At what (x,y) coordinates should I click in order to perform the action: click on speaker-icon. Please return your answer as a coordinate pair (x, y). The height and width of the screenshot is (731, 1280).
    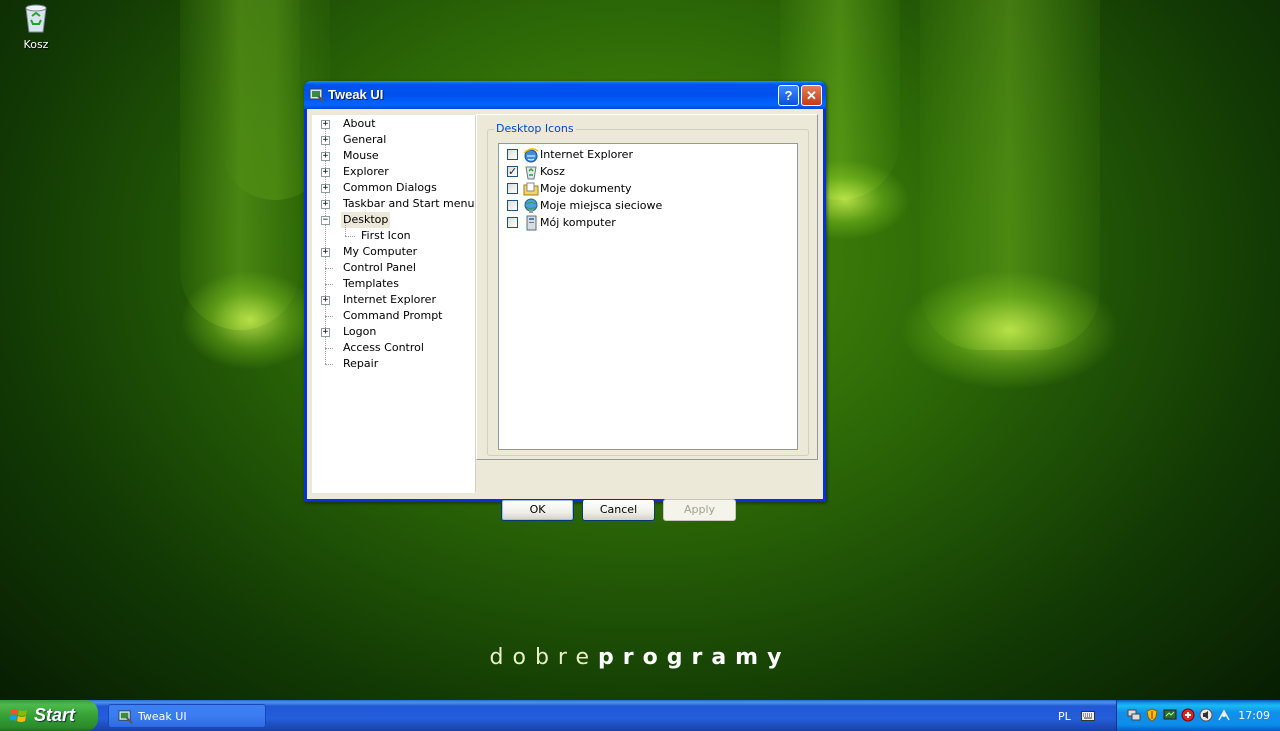
    Looking at the image, I should click on (1206, 715).